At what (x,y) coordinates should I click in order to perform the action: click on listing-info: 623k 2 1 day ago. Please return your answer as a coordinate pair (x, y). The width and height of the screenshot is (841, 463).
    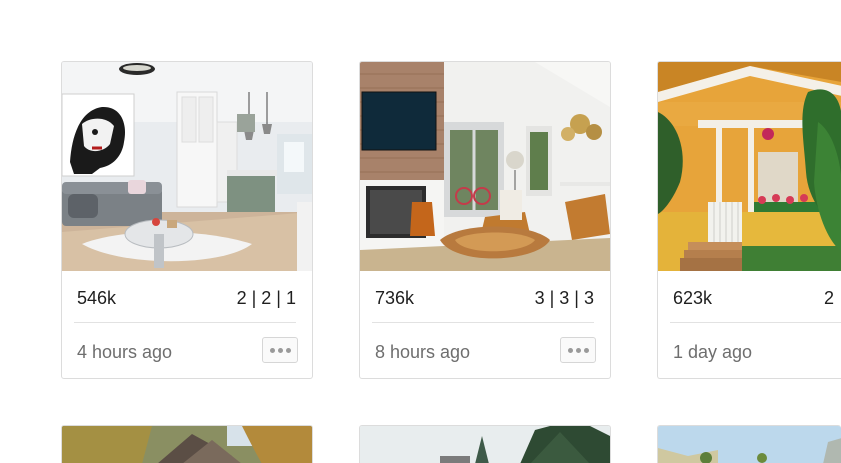
    Looking at the image, I should click on (749, 324).